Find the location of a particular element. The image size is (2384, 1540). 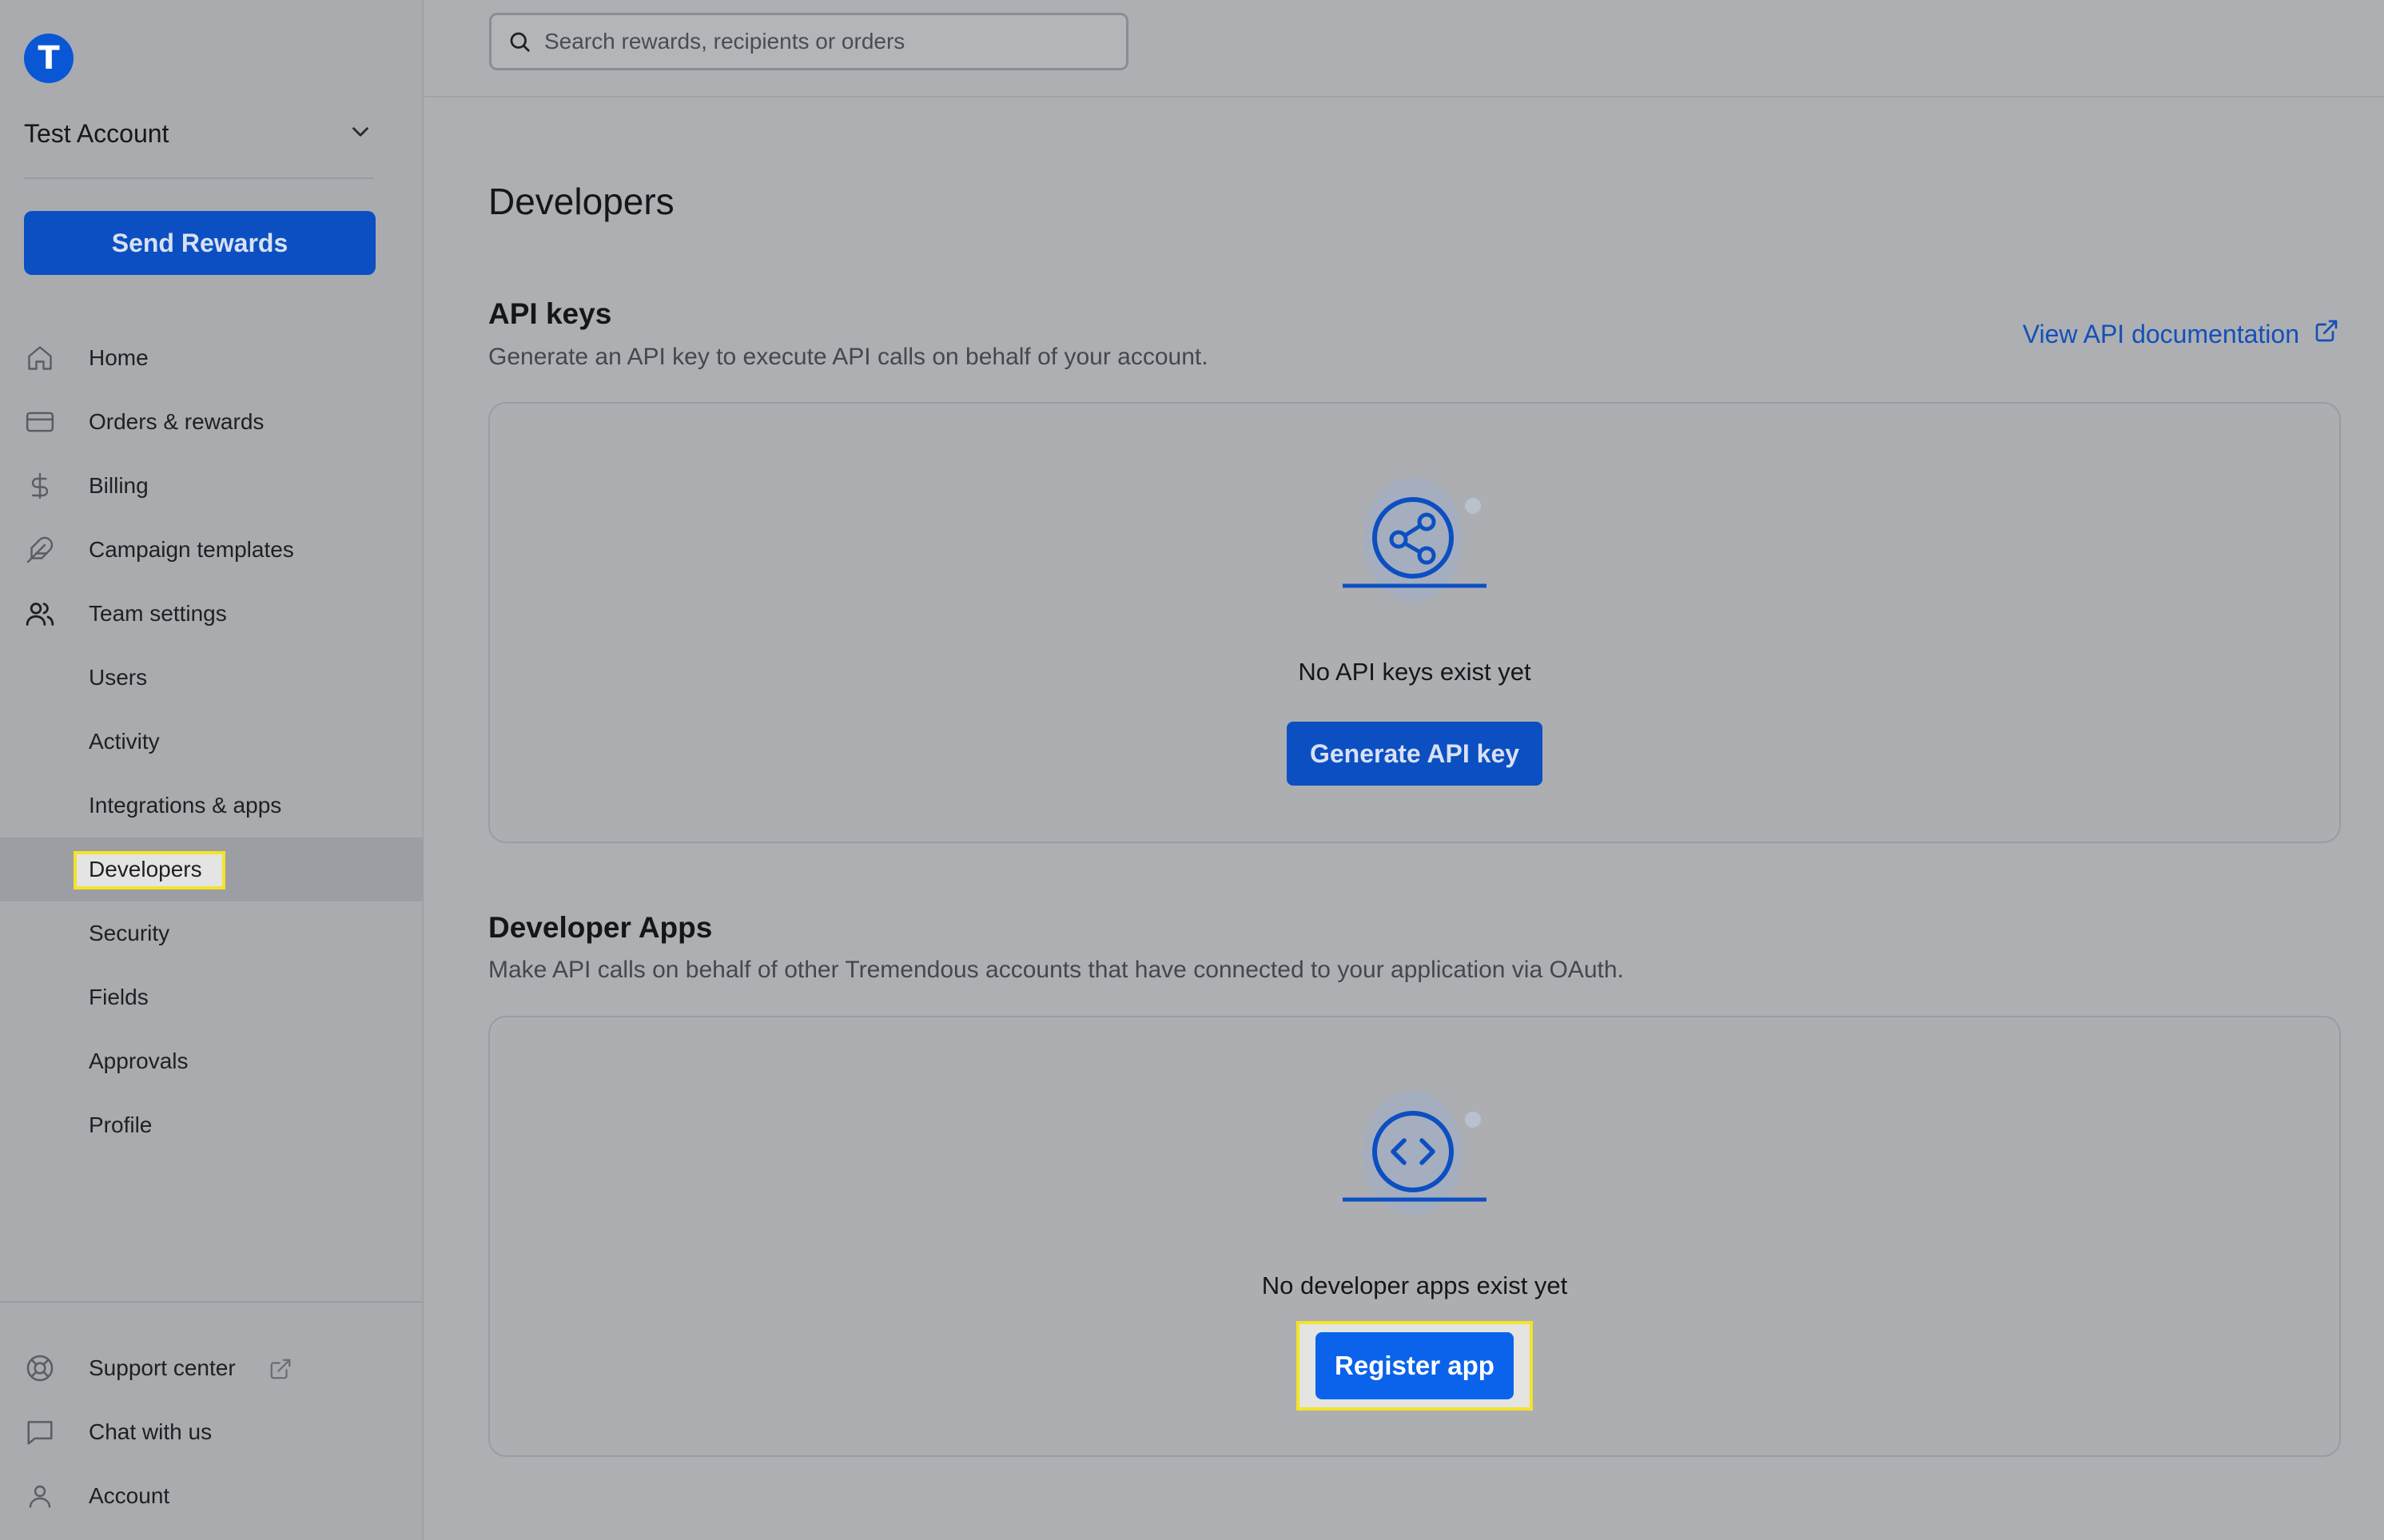

send-rewards-button: Send Rewards is located at coordinates (200, 243).